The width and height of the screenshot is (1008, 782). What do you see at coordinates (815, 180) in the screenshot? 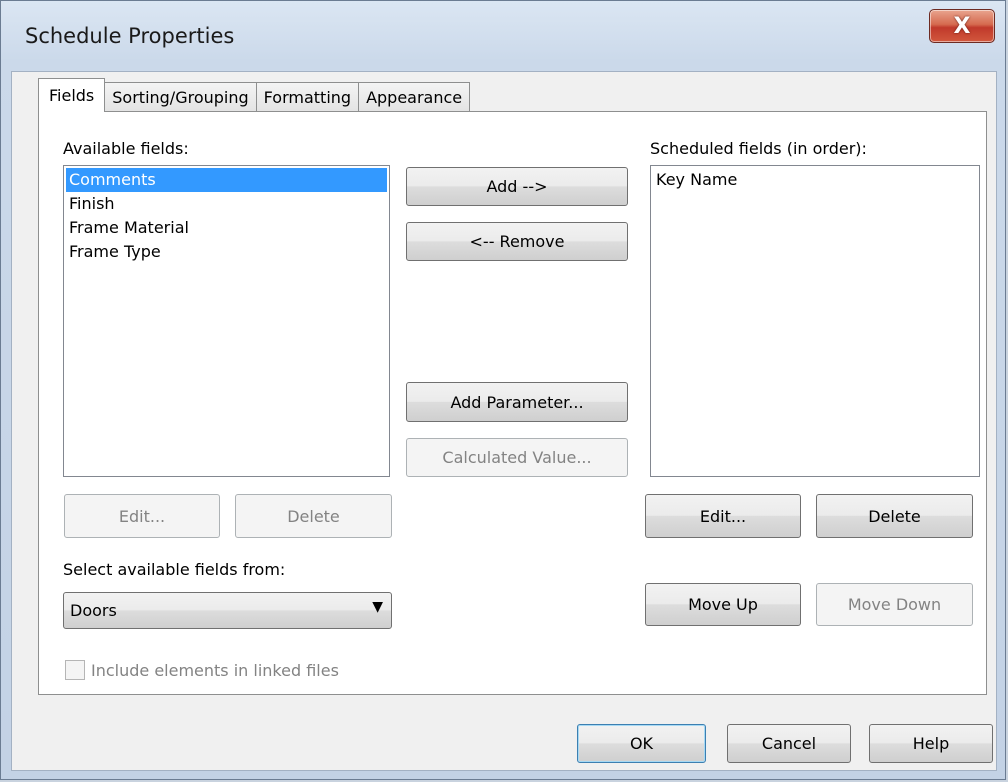
I see `list-item: Key Name` at bounding box center [815, 180].